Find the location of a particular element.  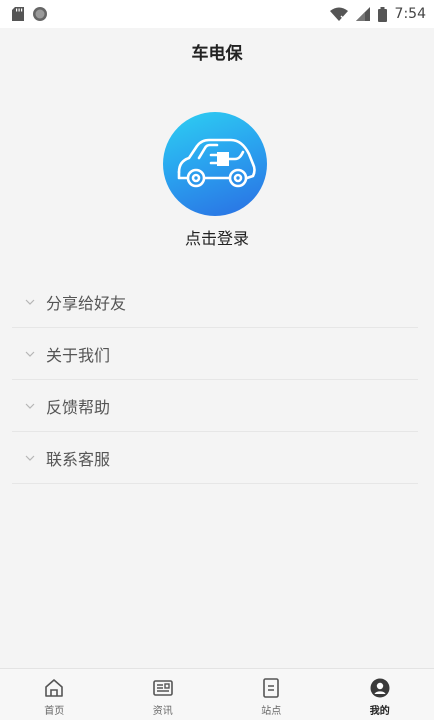

avatar is located at coordinates (215, 164).